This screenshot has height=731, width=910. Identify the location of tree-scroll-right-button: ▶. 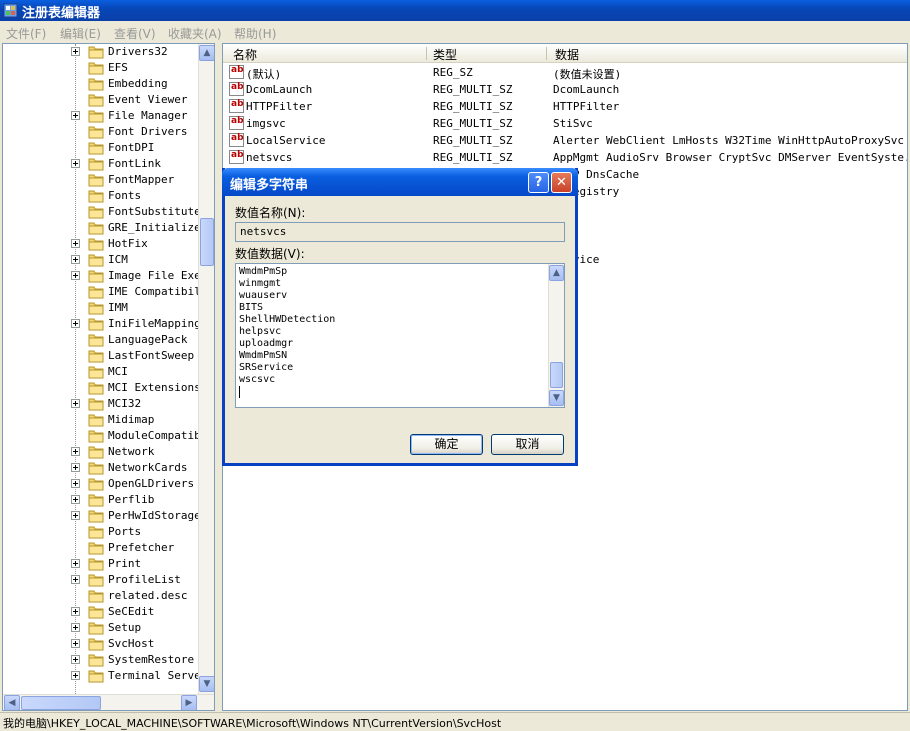
(189, 702).